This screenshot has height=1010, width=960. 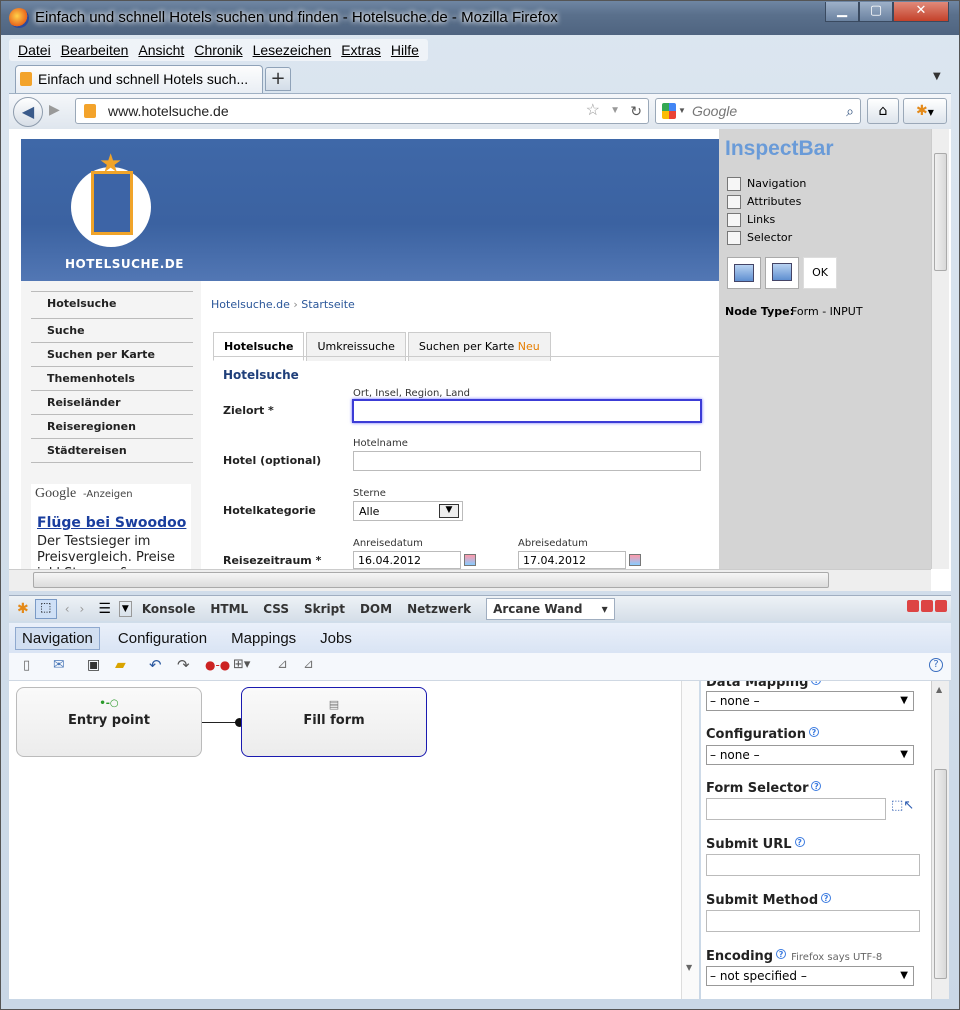 What do you see at coordinates (292, 50) in the screenshot?
I see `menu-lesezeichen: Lesezeichen` at bounding box center [292, 50].